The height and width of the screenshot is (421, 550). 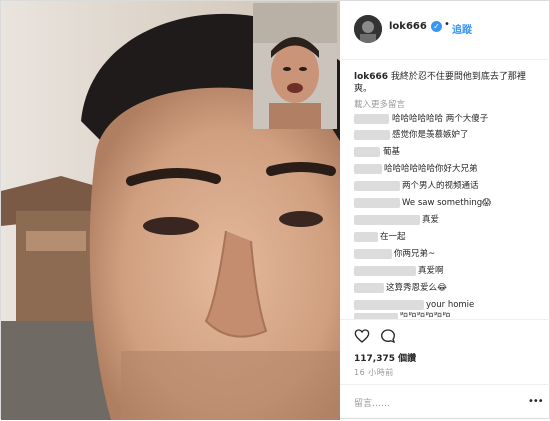 I want to click on comment-text: 你两兄弟~, so click(x=415, y=254).